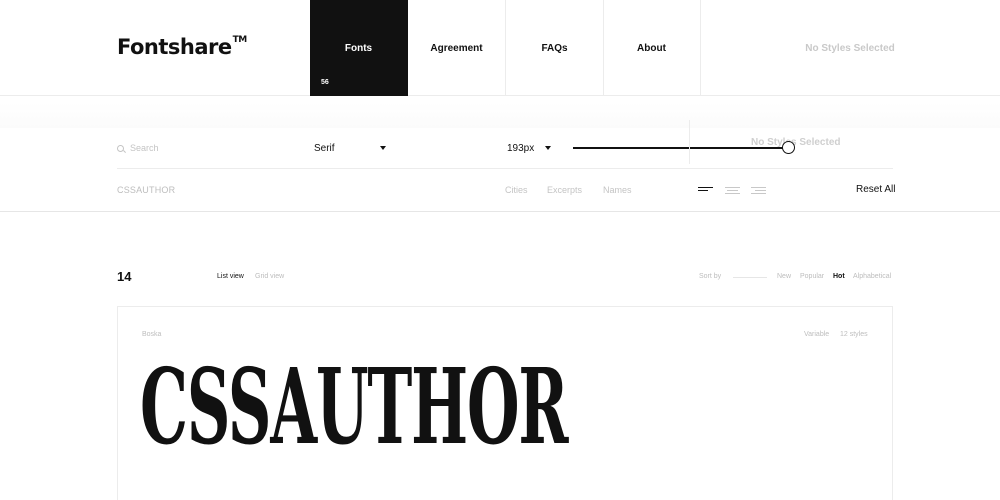 The height and width of the screenshot is (500, 1000). Describe the element at coordinates (230, 276) in the screenshot. I see `list-view-toggle: List view` at that location.